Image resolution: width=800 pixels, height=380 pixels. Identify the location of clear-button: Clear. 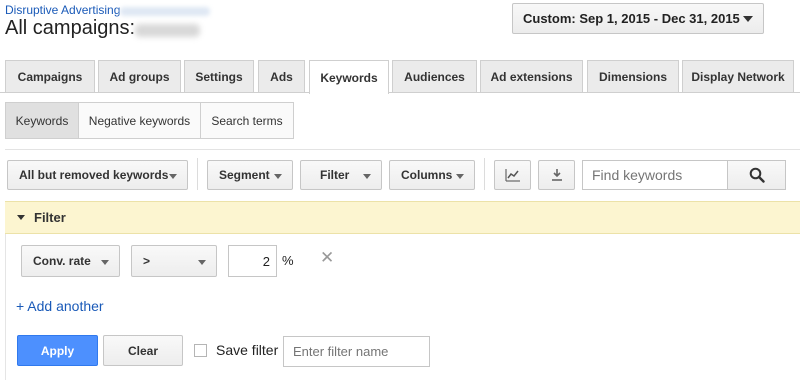
(143, 350).